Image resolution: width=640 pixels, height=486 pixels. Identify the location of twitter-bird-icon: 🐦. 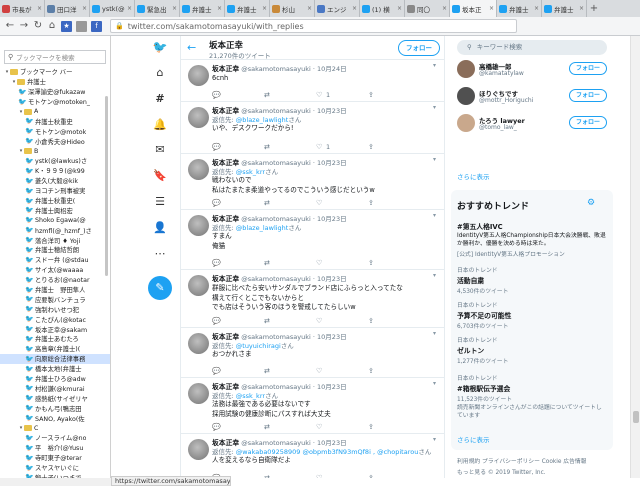
(160, 47).